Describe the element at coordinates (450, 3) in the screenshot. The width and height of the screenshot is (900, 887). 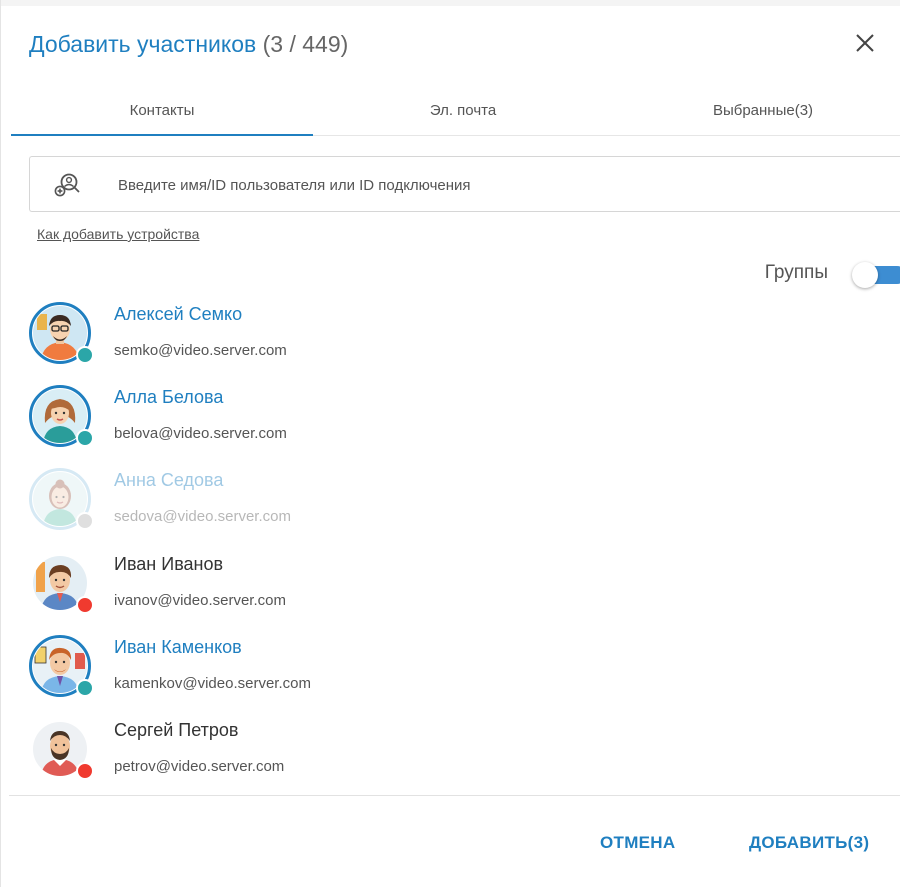
I see `background-strip` at that location.